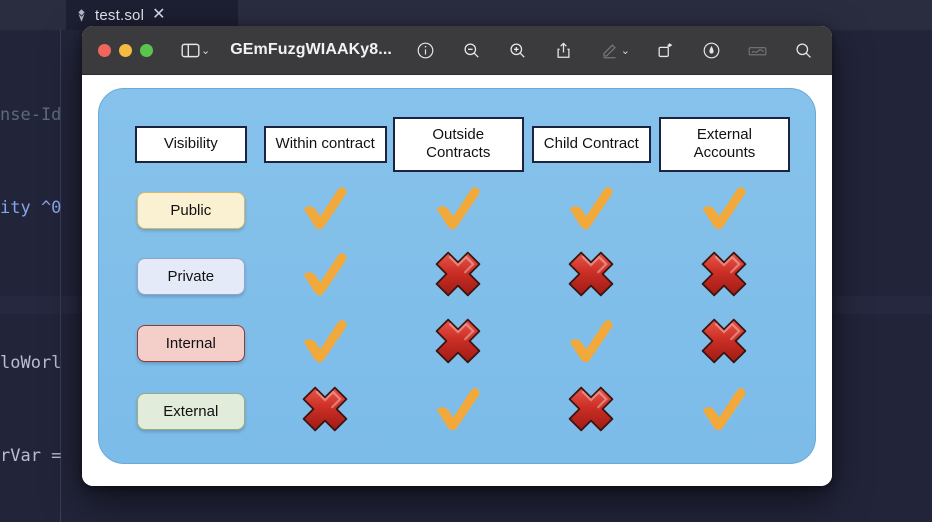 The image size is (932, 522). I want to click on row-label-internal: Internal, so click(190, 344).